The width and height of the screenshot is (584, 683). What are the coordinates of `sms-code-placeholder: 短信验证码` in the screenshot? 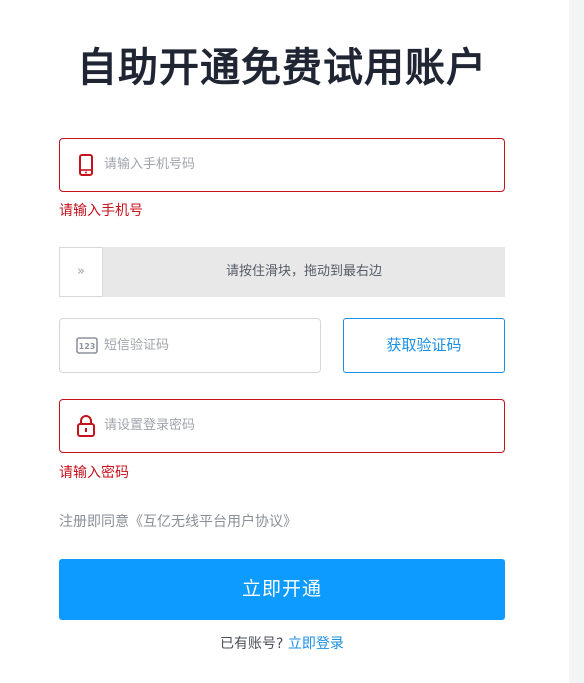 It's located at (137, 345).